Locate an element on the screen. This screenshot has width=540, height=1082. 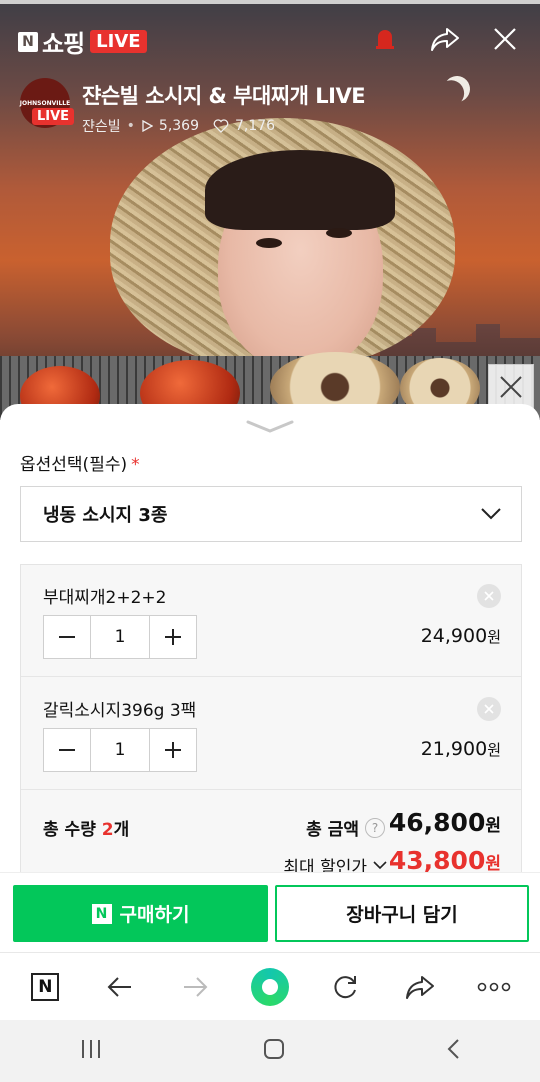
naver-home-button: N is located at coordinates (45, 987).